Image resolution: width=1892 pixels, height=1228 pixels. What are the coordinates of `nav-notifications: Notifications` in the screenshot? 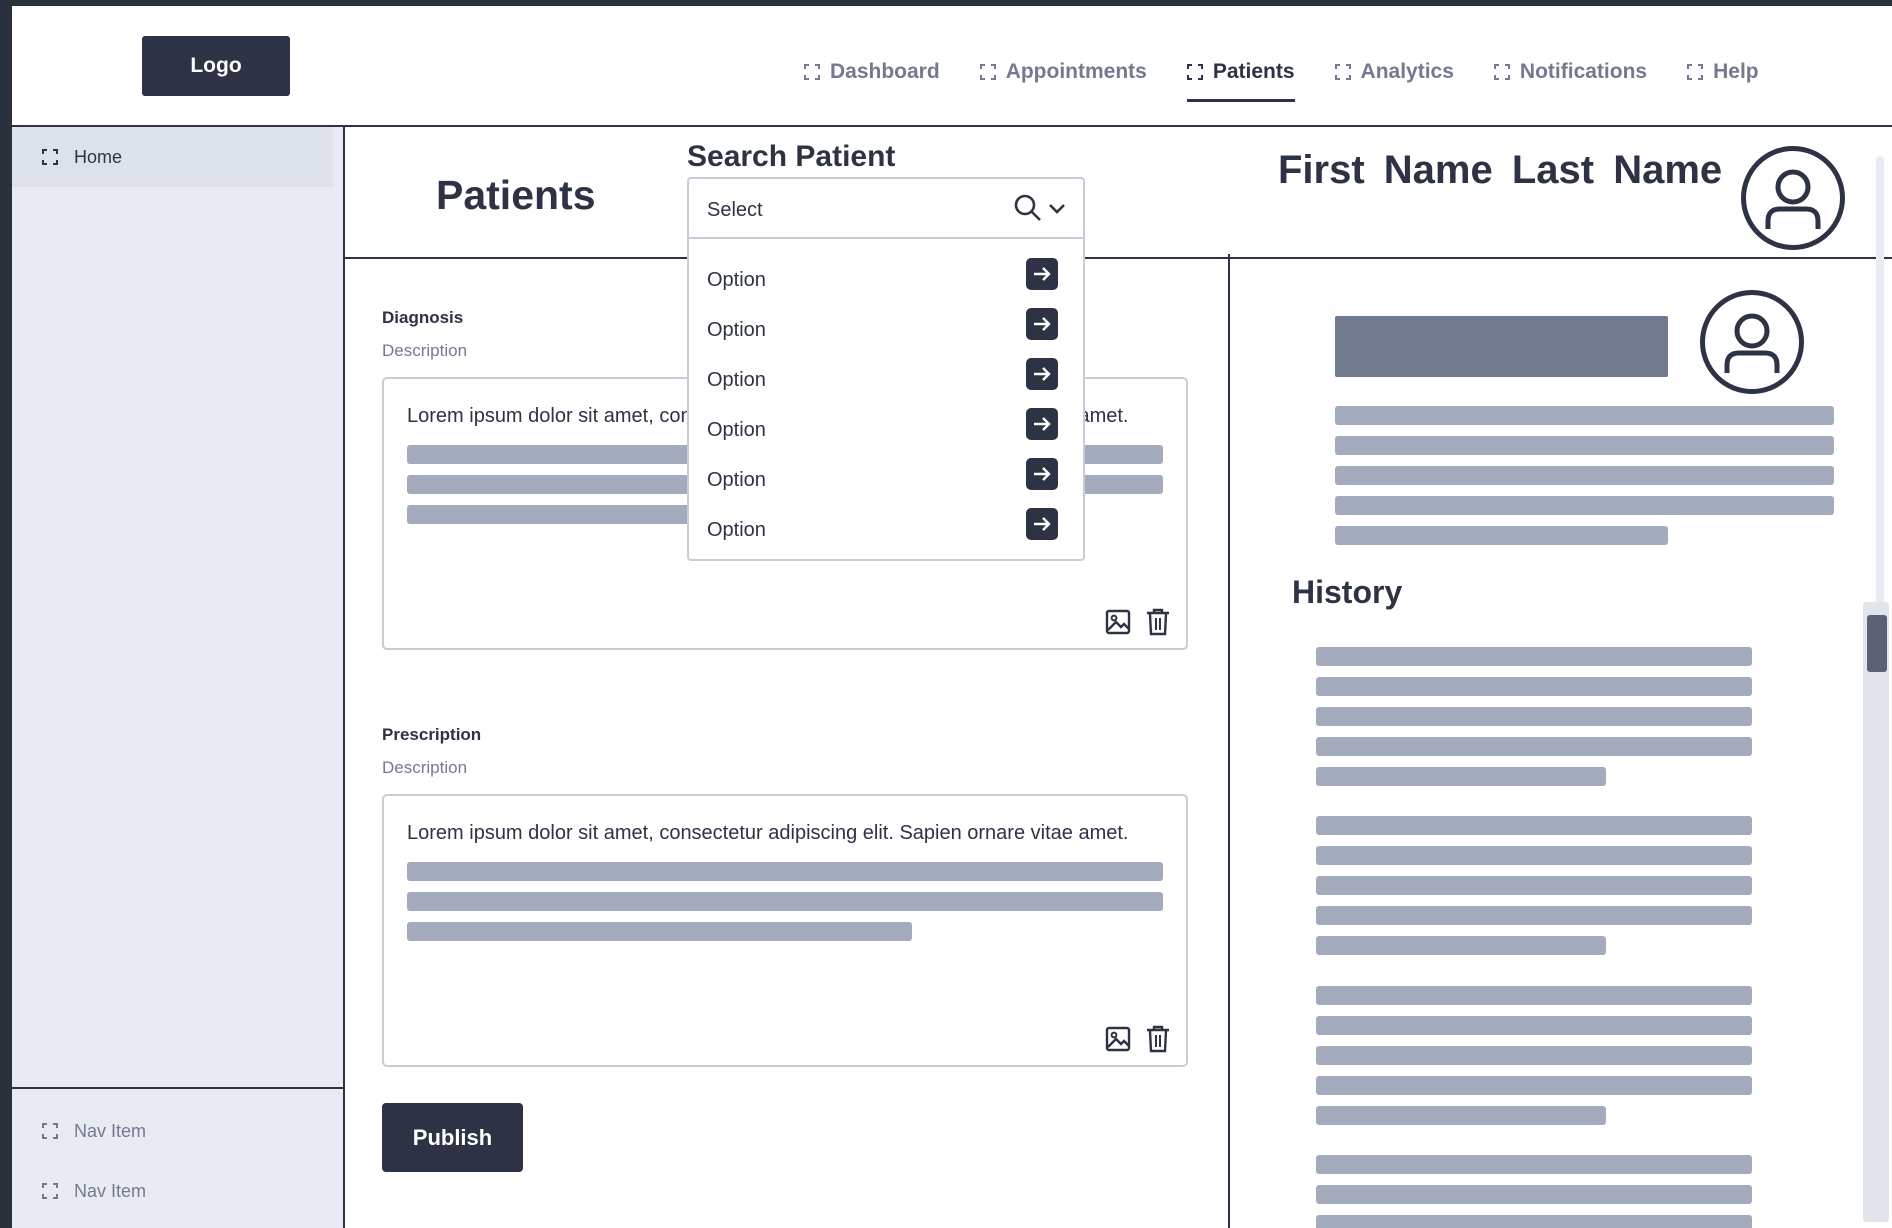 It's located at (1570, 72).